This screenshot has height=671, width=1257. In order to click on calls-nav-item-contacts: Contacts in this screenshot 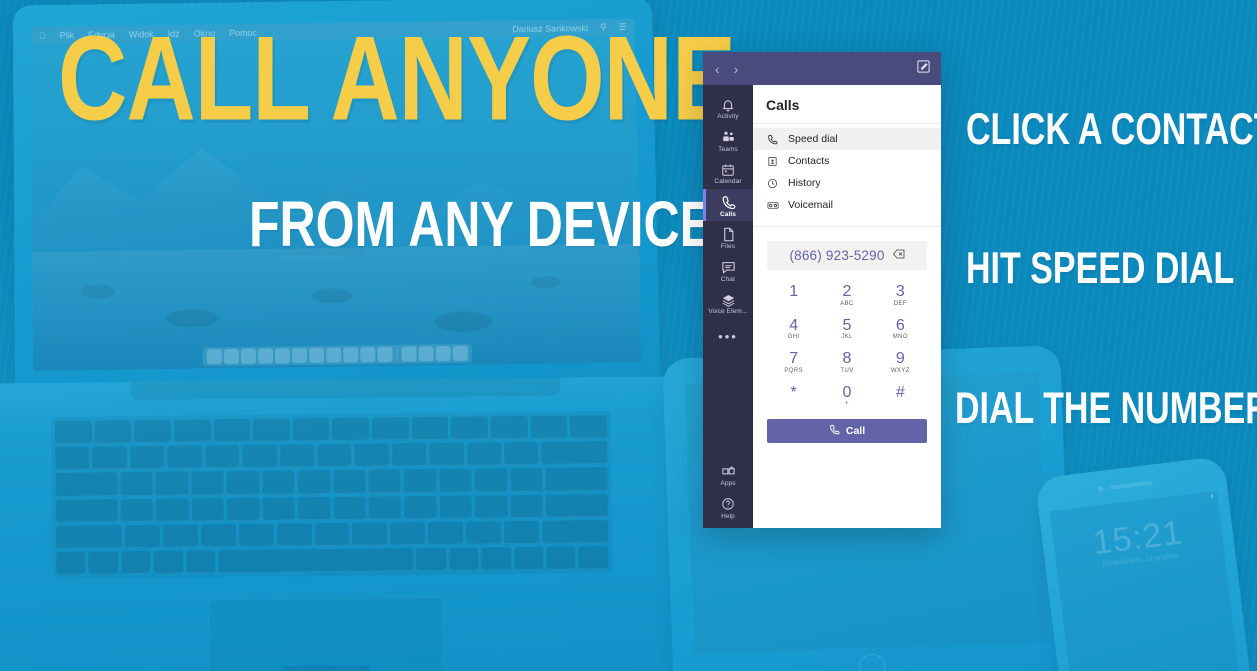, I will do `click(847, 161)`.